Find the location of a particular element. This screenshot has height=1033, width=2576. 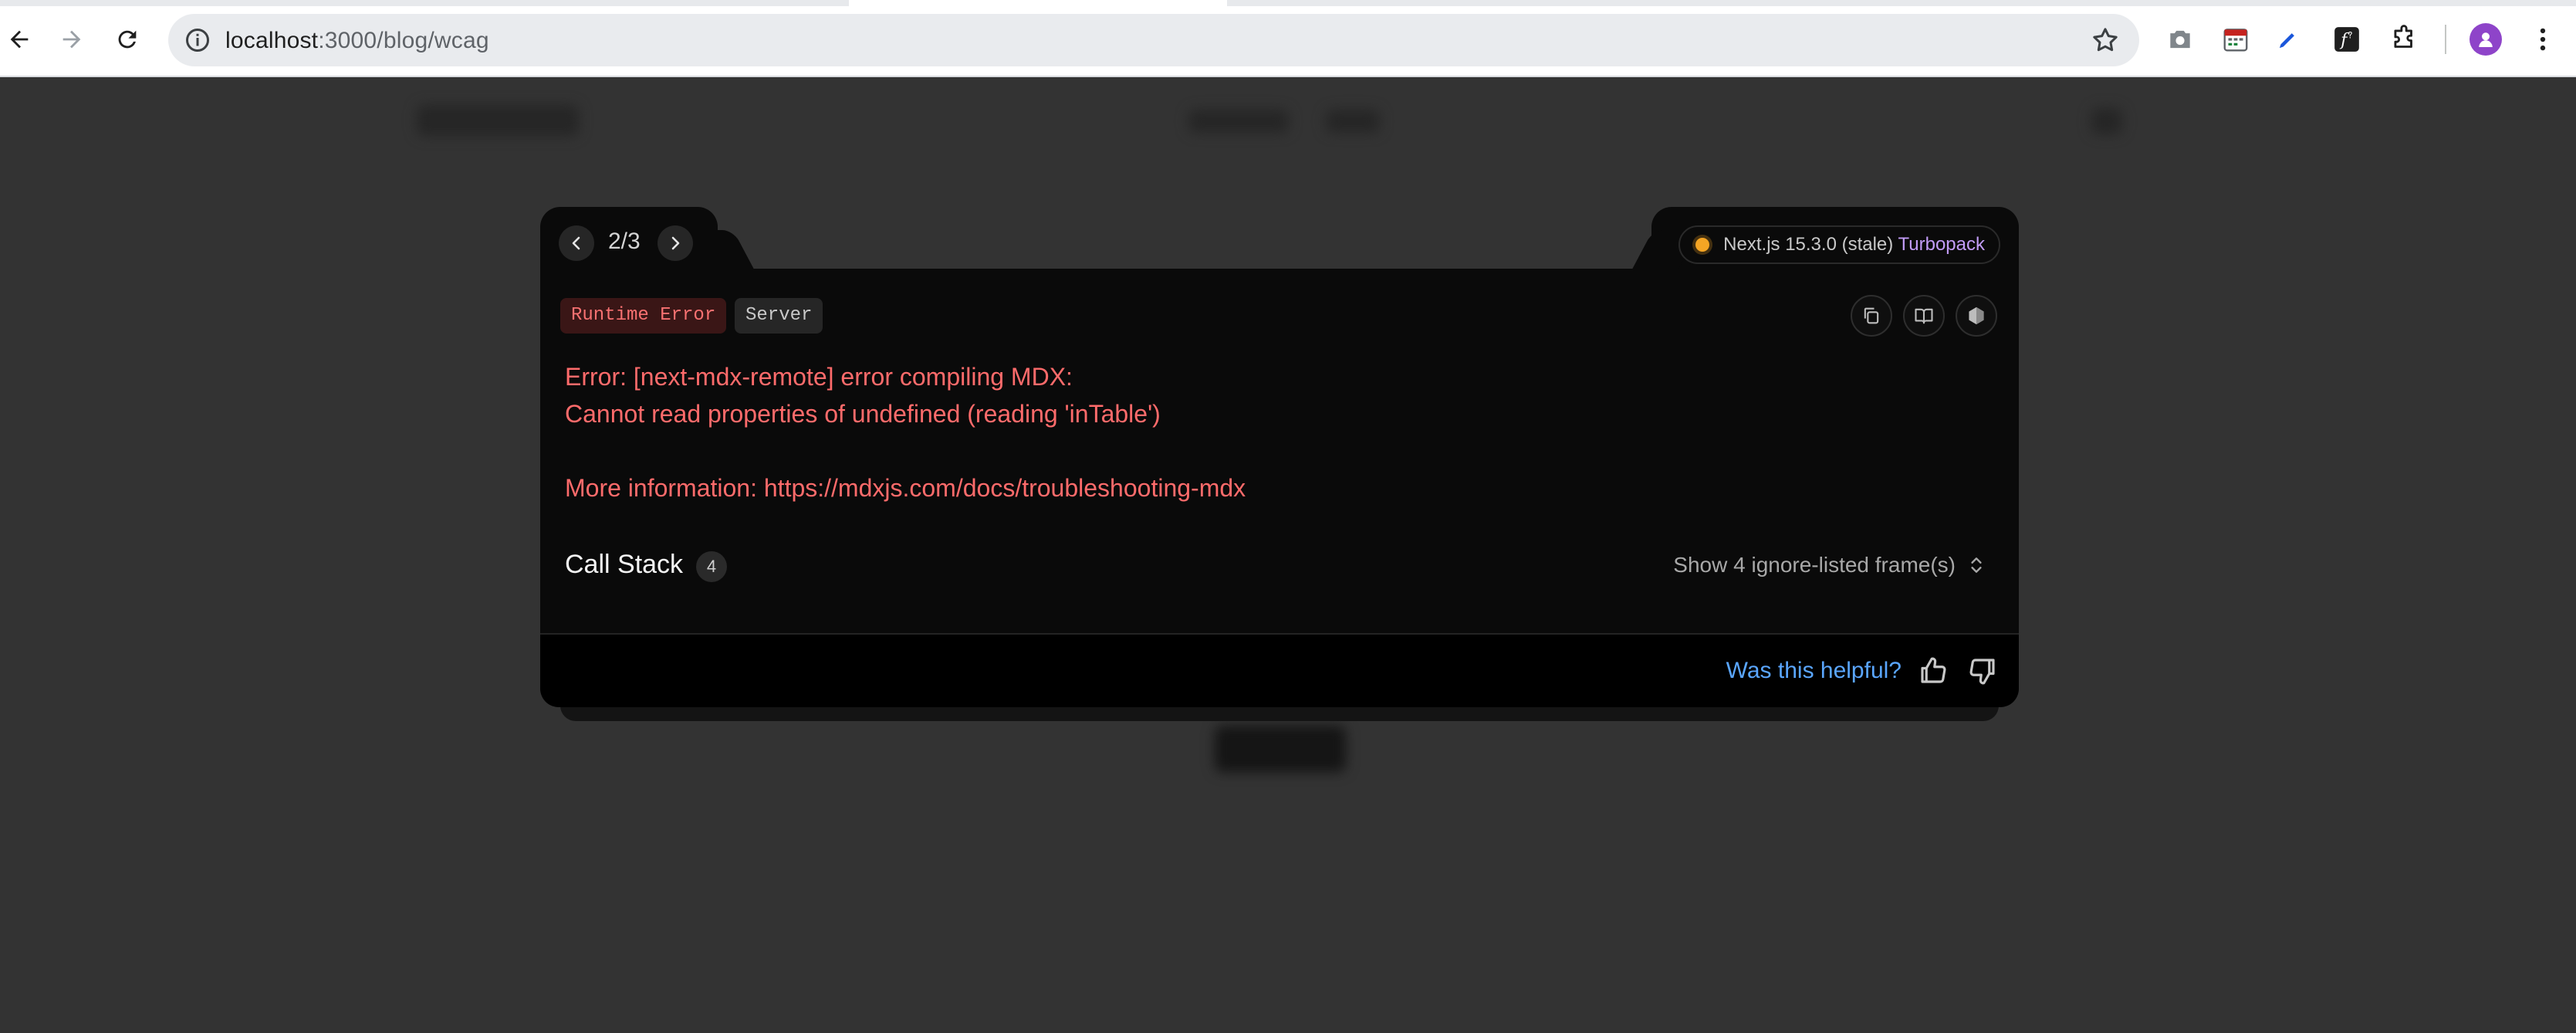

nextjs-version-badge: Next.js 15.3.0 (stale) Turbopack is located at coordinates (1839, 245).